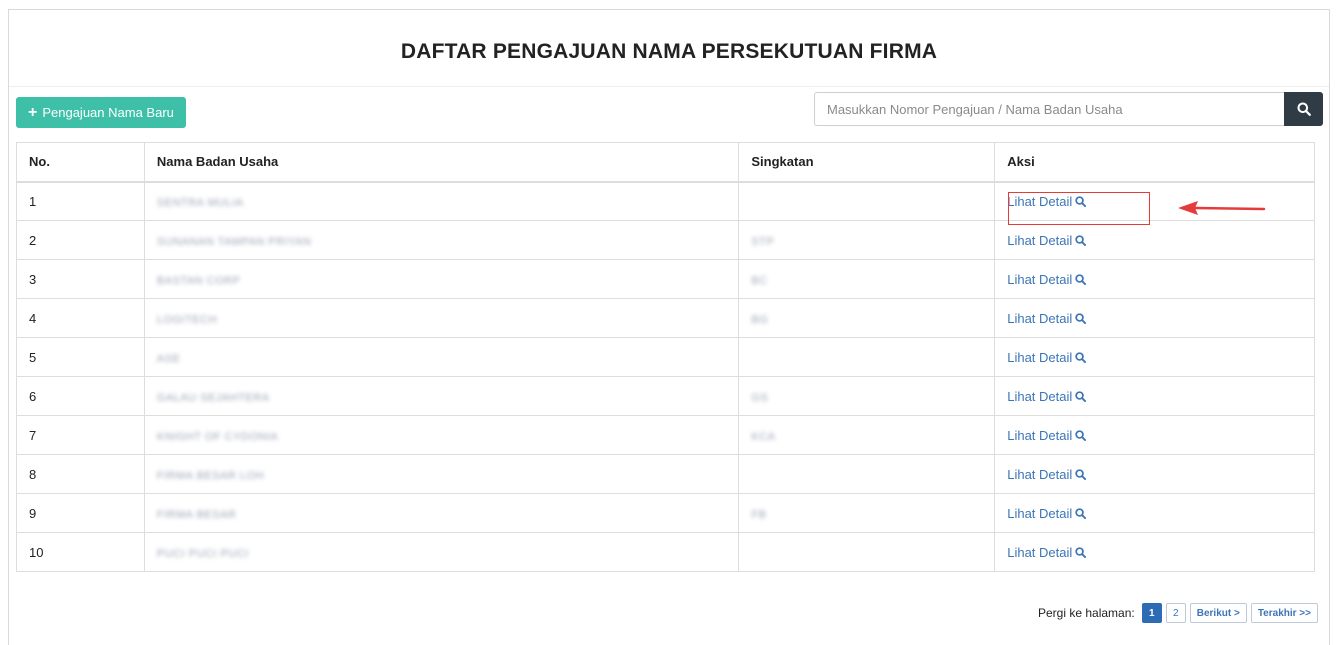 The width and height of the screenshot is (1339, 645). I want to click on search-group, so click(1068, 109).